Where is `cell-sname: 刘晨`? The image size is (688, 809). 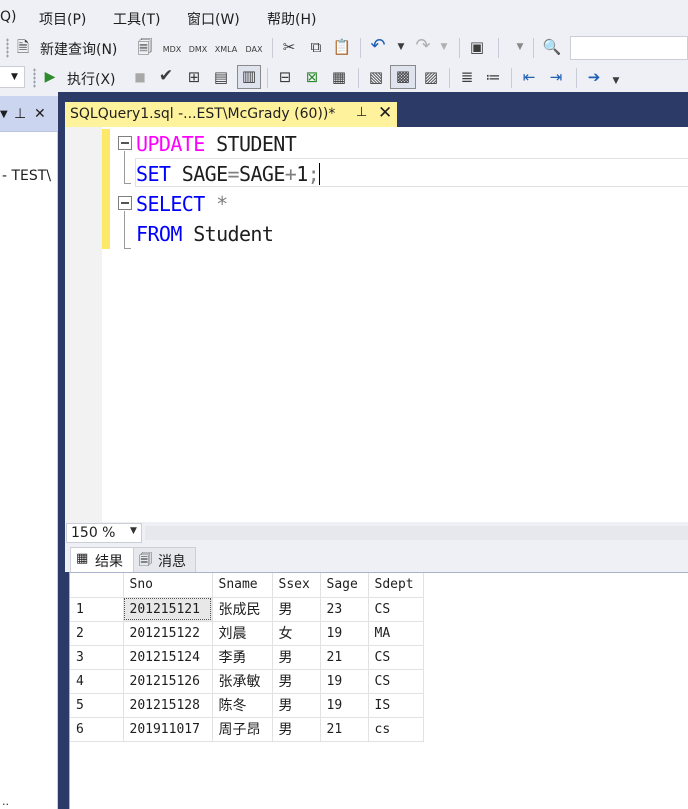 cell-sname: 刘晨 is located at coordinates (242, 633).